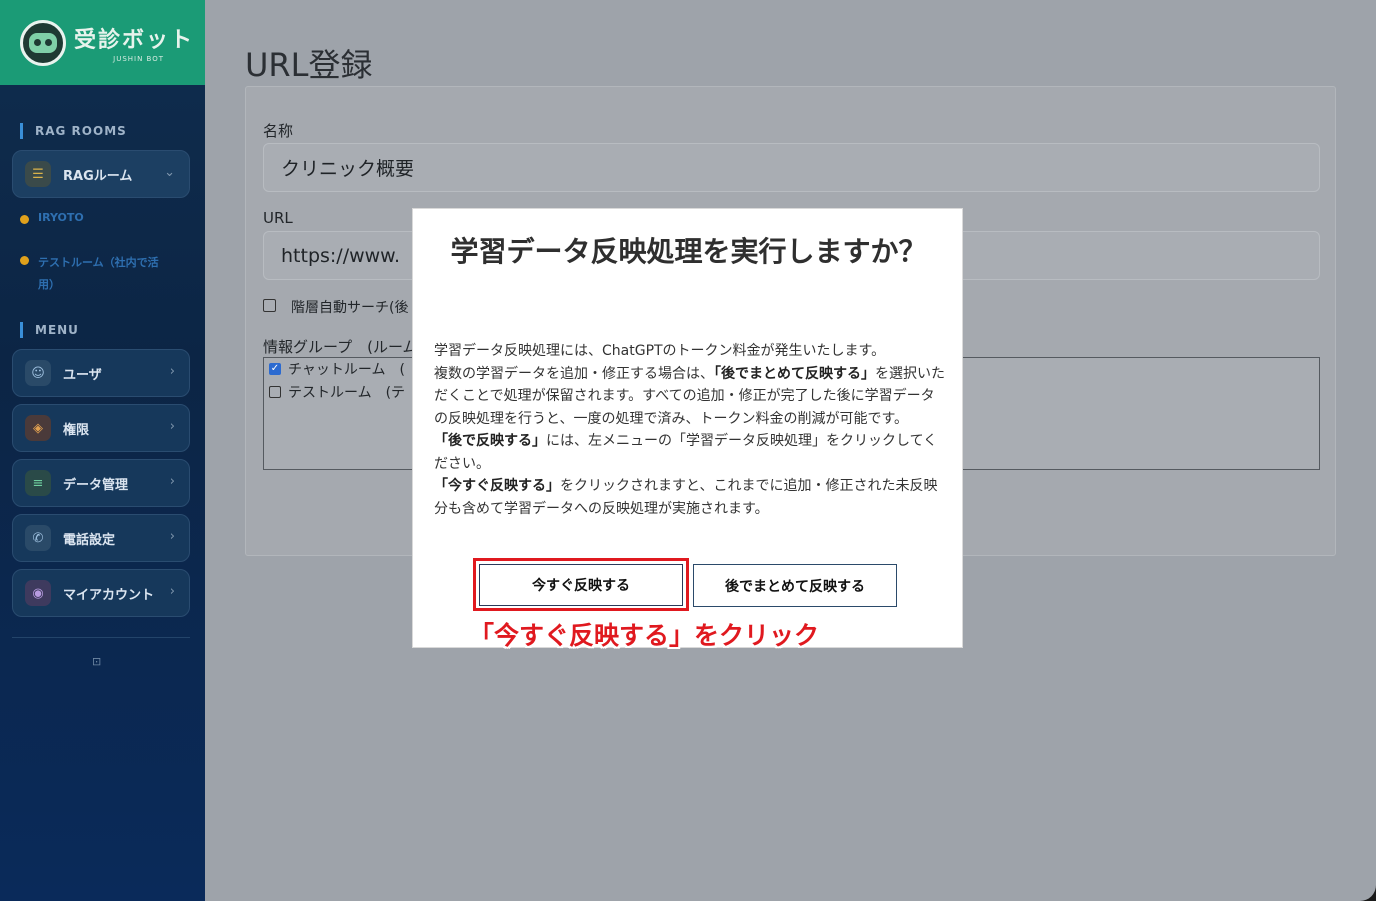 The height and width of the screenshot is (901, 1376). I want to click on auto-search-label: 階層自動サーチ(後, so click(350, 308).